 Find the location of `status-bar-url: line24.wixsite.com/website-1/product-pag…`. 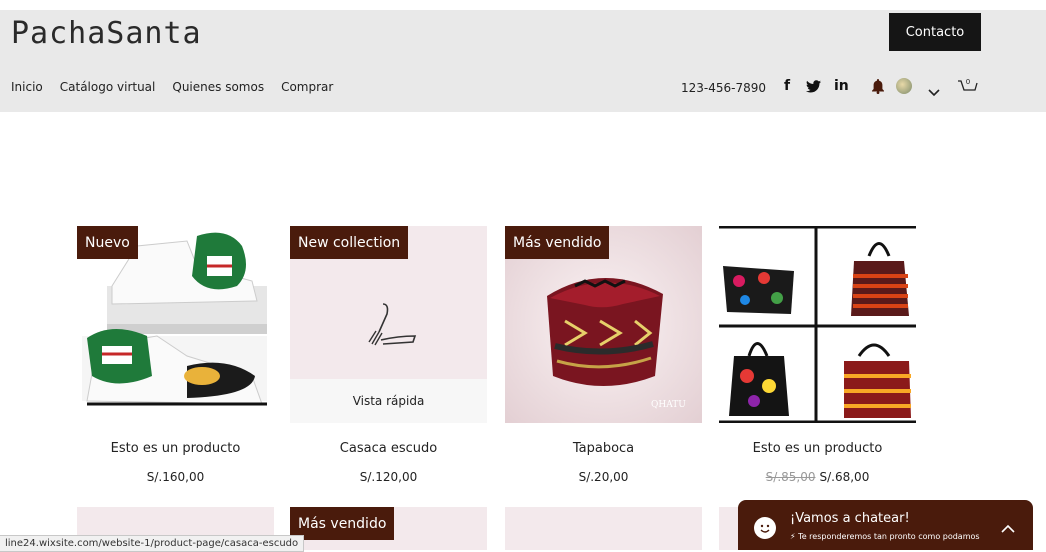

status-bar-url: line24.wixsite.com/website-1/product-pag… is located at coordinates (152, 543).